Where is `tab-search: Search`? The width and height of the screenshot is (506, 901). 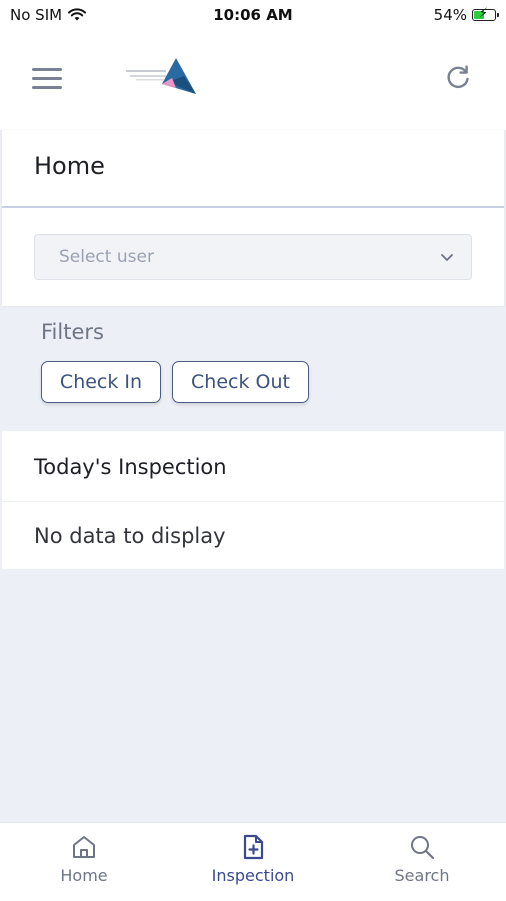 tab-search: Search is located at coordinates (422, 862).